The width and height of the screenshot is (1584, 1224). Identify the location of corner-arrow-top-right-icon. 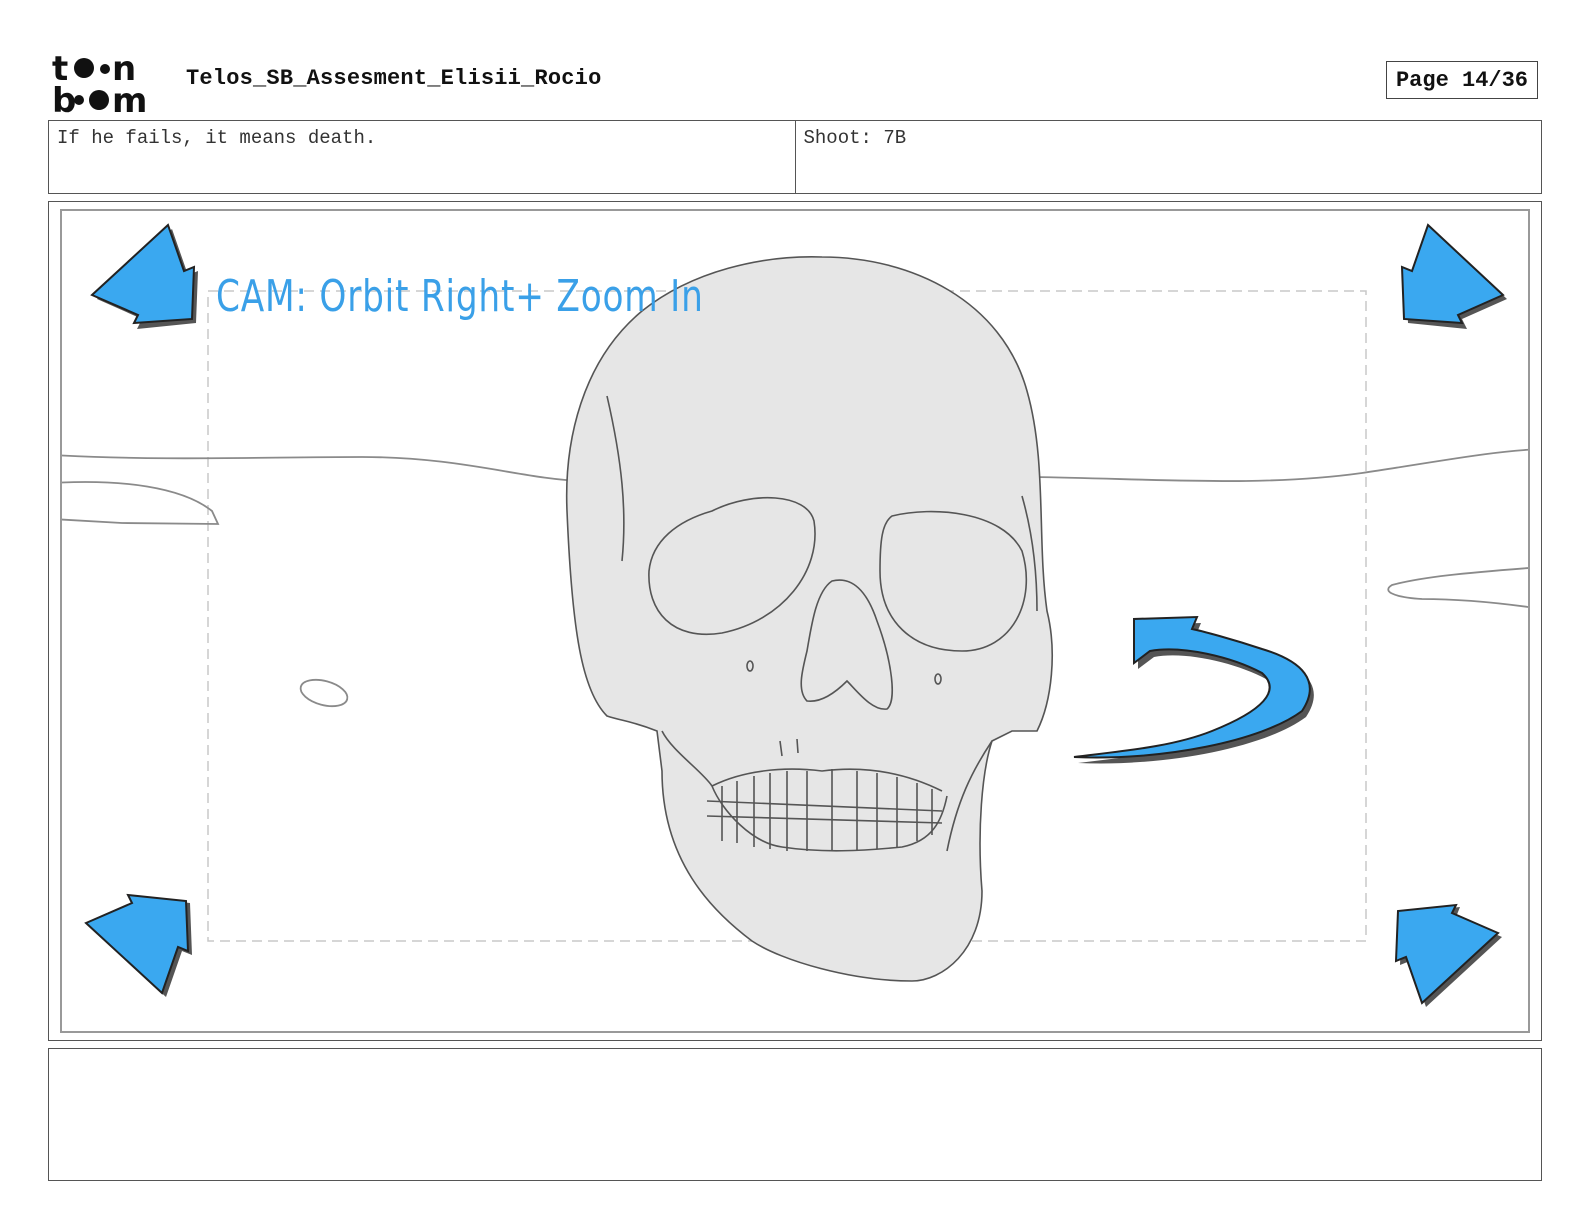
(1453, 276).